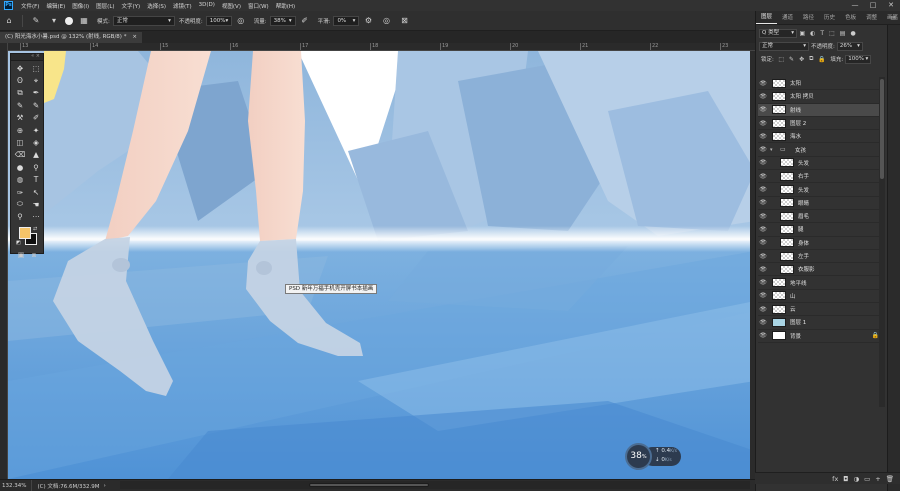 The image size is (900, 491). Describe the element at coordinates (820, 137) in the screenshot. I see `layer-row: 👁 海水` at that location.